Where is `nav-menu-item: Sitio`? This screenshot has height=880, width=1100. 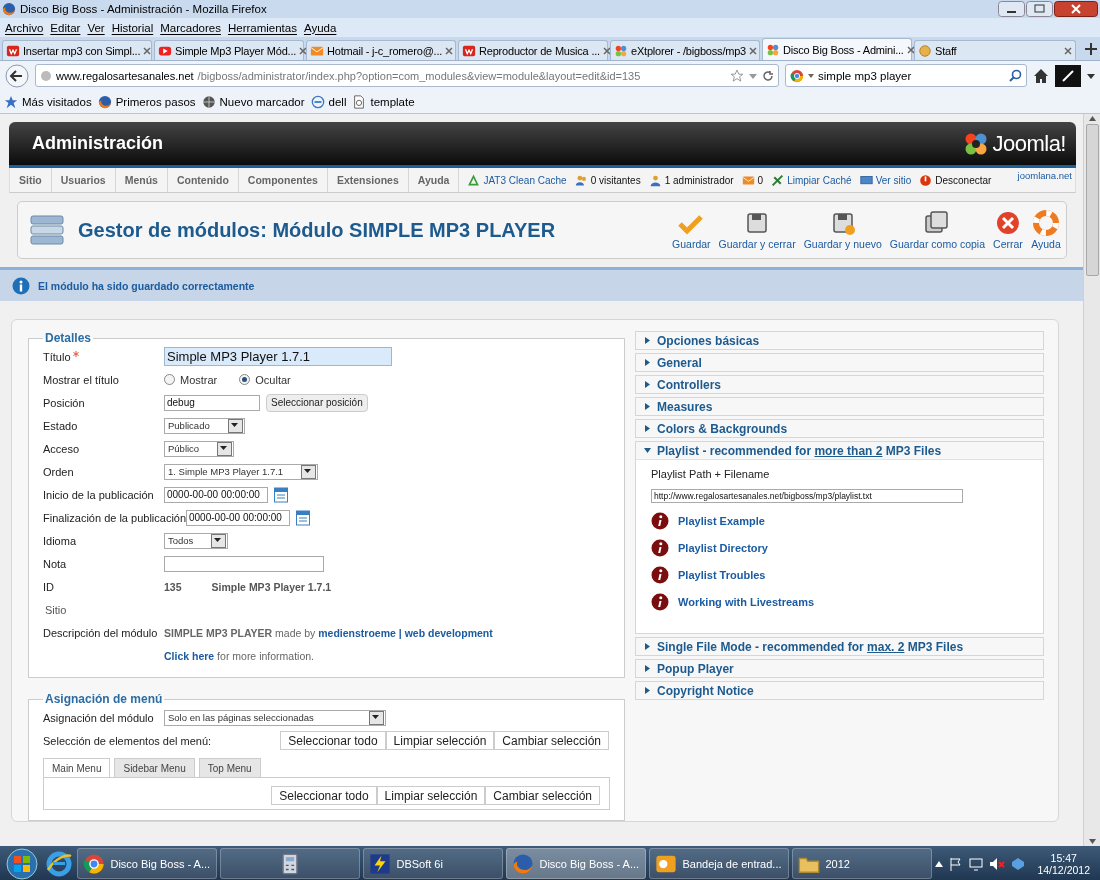
nav-menu-item: Sitio is located at coordinates (31, 180).